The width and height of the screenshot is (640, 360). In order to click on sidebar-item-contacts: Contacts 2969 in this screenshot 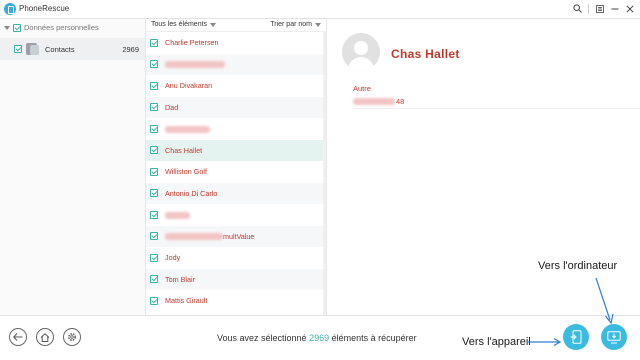, I will do `click(72, 49)`.